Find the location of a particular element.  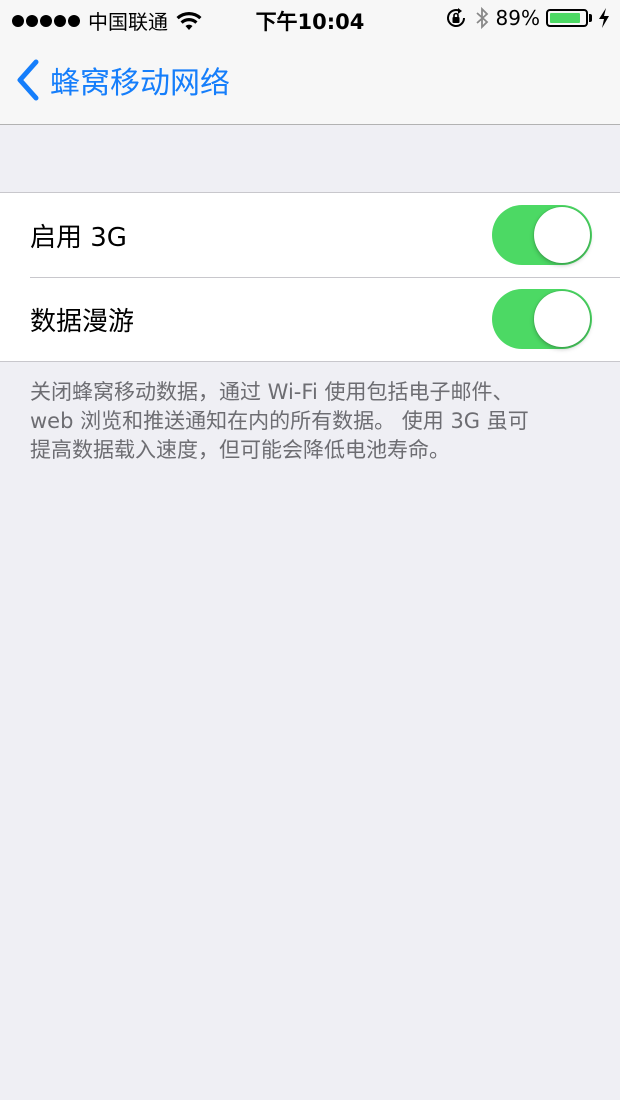

toggle-data-roaming is located at coordinates (542, 319).